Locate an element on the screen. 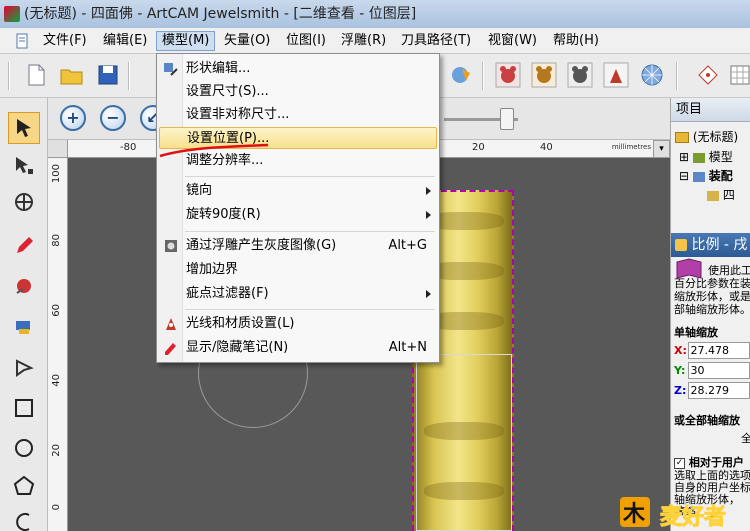 This screenshot has width=750, height=531. ruler-label: 20 is located at coordinates (478, 147).